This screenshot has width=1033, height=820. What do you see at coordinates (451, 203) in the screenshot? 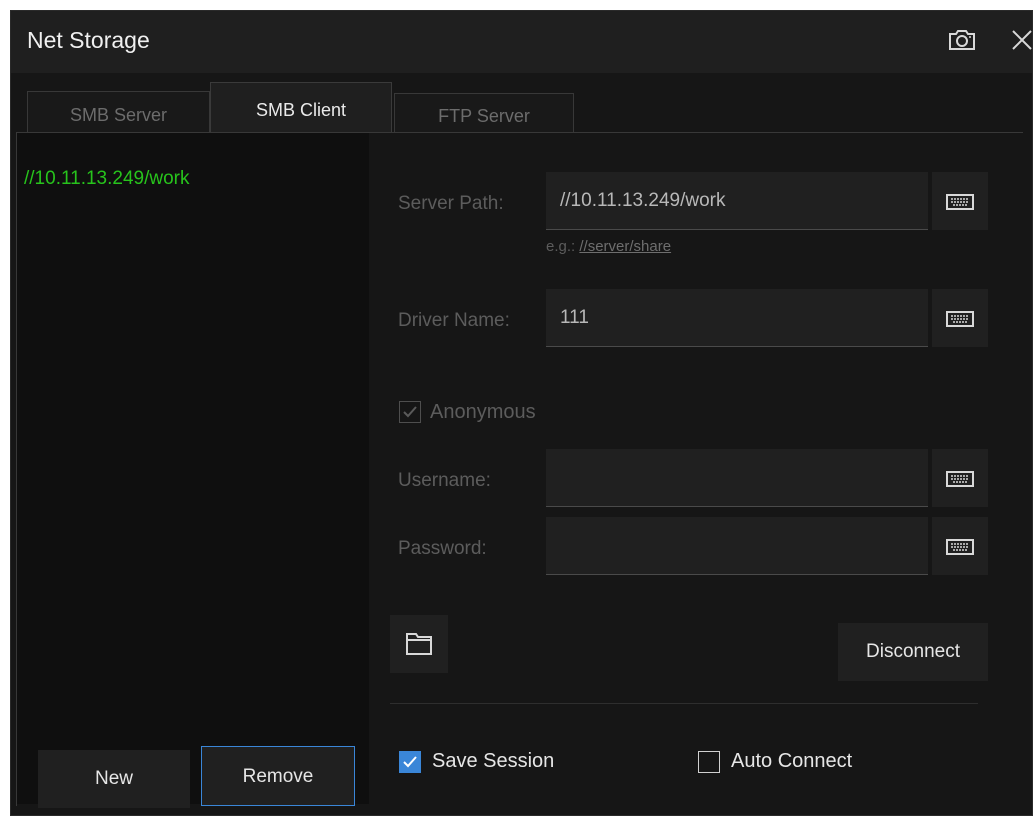
I see `server-path-label: Server Path:` at bounding box center [451, 203].